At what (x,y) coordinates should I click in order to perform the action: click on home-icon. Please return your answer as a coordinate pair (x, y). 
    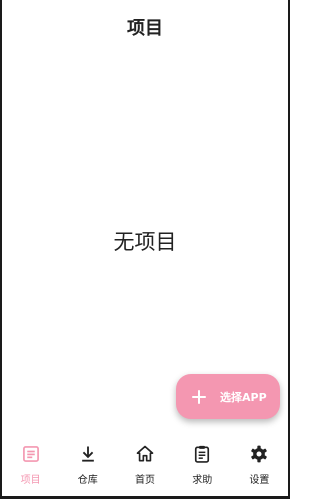
    Looking at the image, I should click on (145, 453).